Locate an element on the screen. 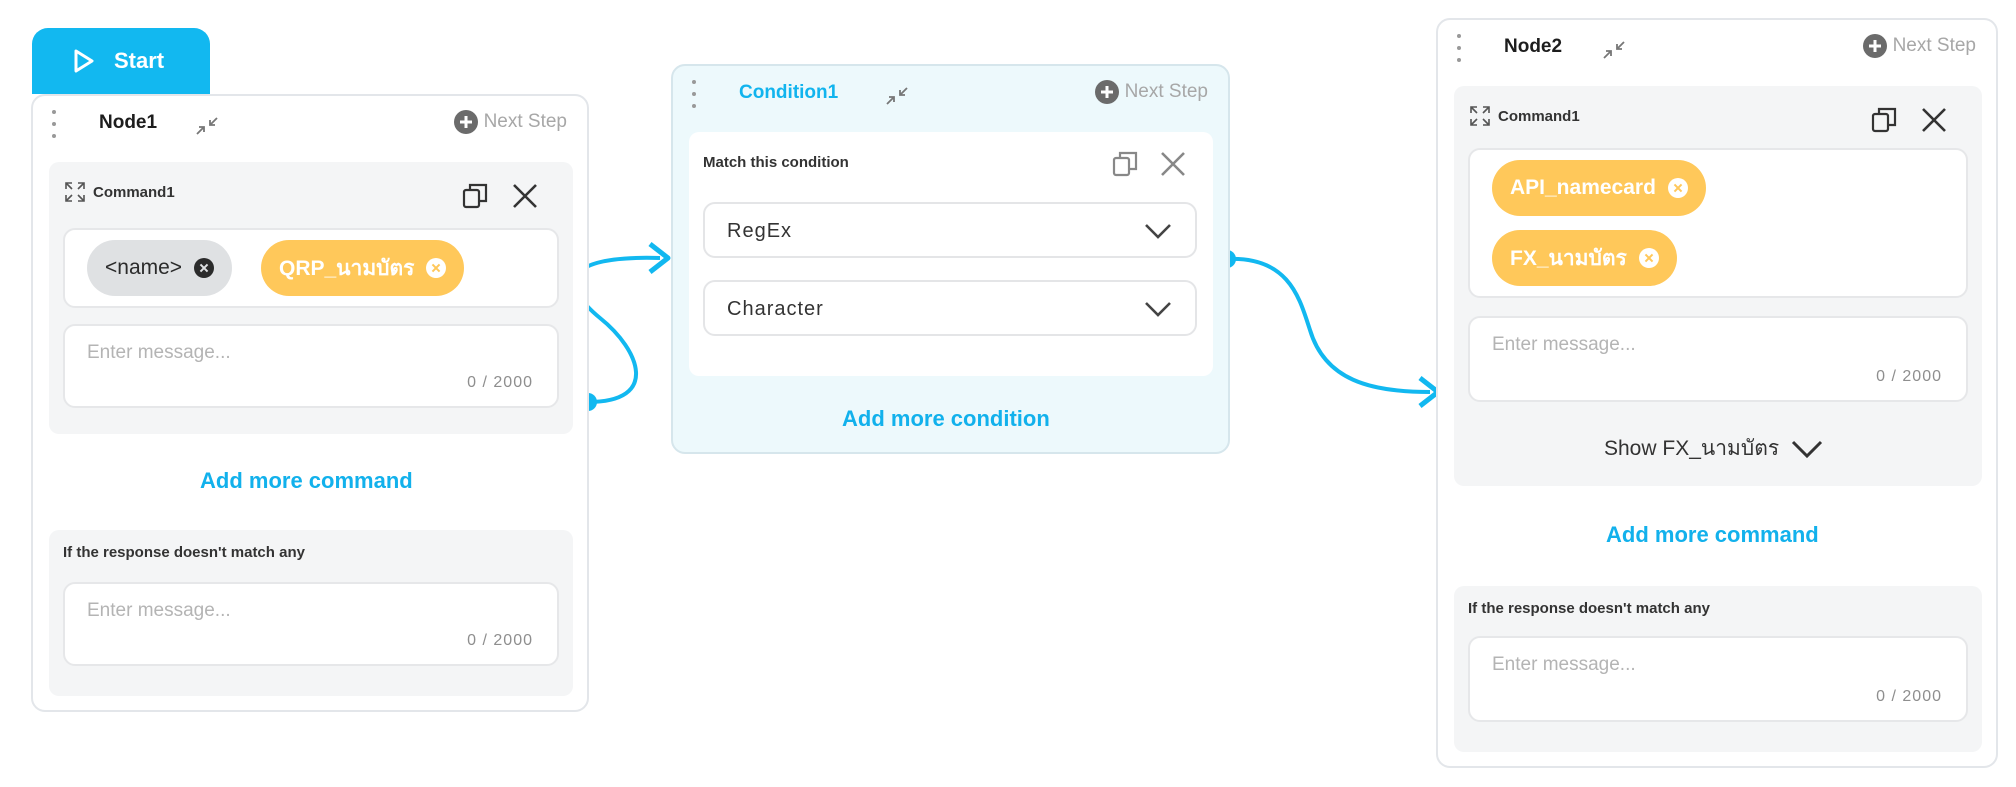  show-variable-toggle: Show FX_นามบัตร is located at coordinates (1714, 448).